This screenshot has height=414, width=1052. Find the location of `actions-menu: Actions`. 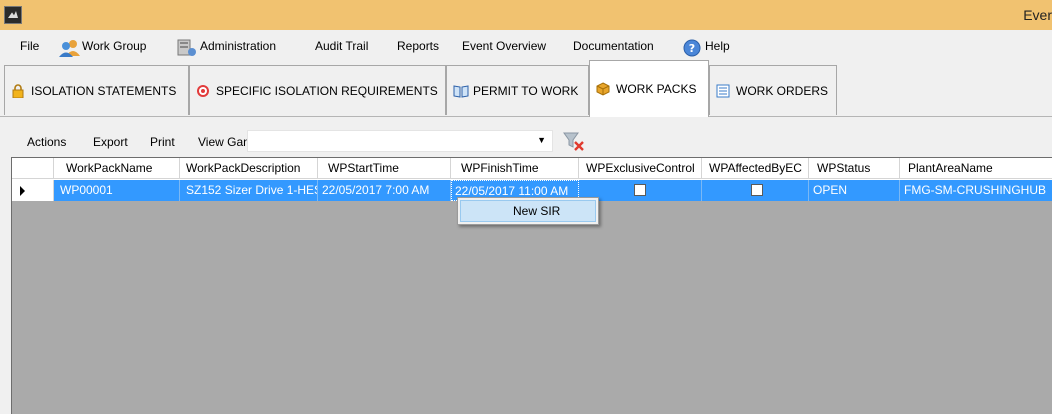

actions-menu: Actions is located at coordinates (46, 142).